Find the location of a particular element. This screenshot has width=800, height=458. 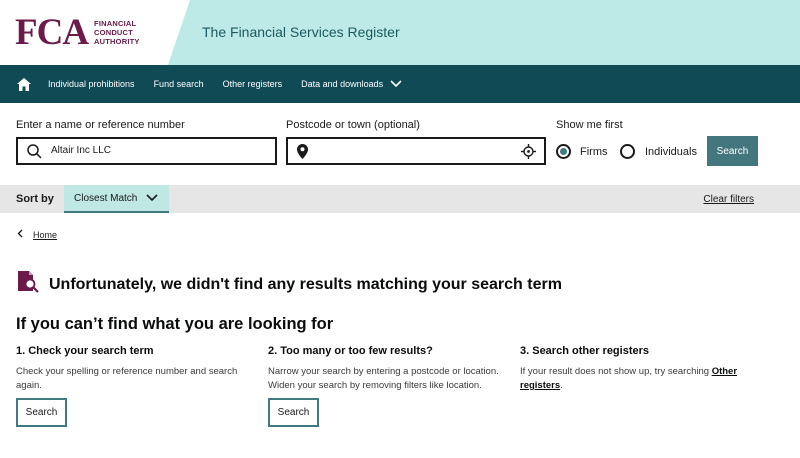

sort-bar: Sort by Closest Match Clear filters is located at coordinates (400, 199).